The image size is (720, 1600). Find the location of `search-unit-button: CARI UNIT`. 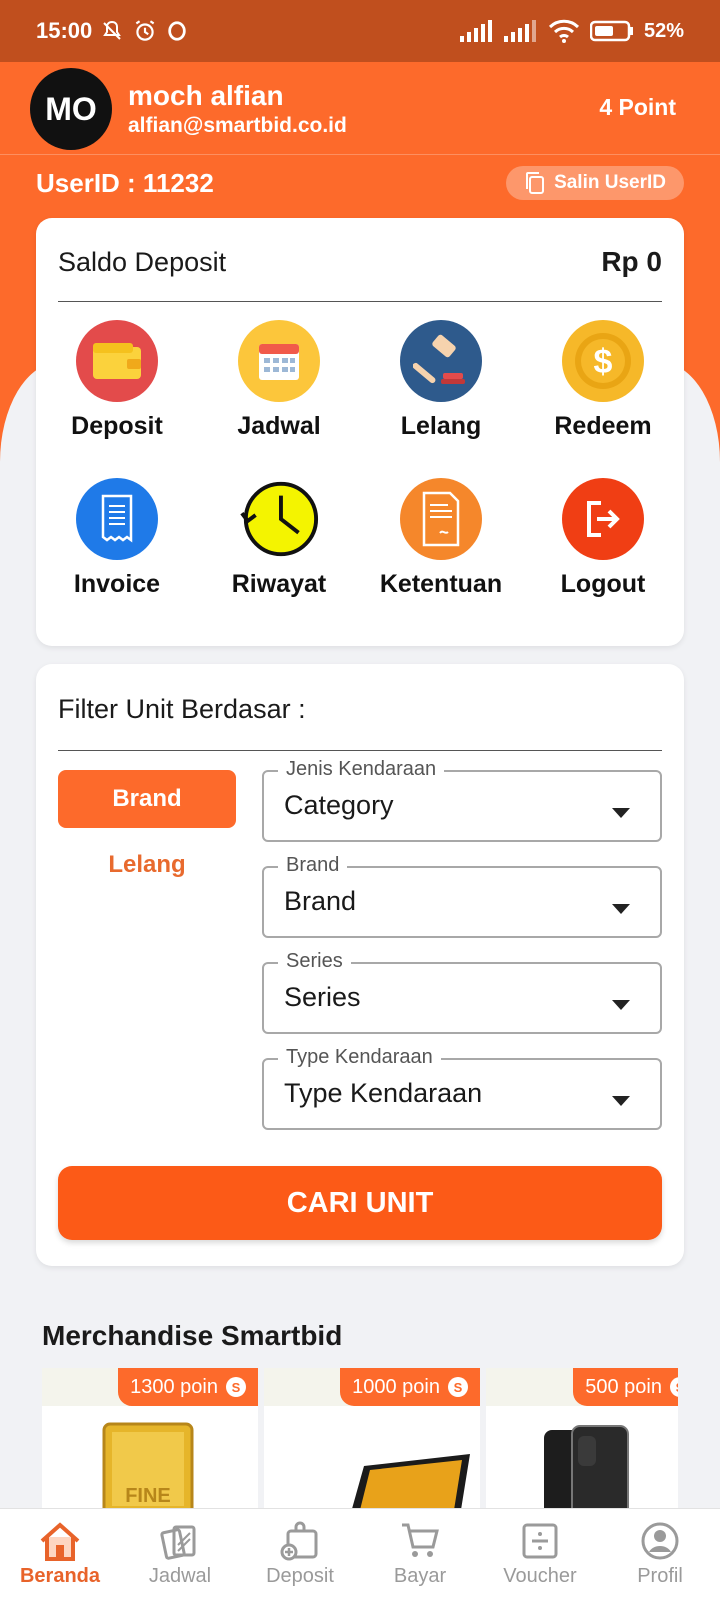

search-unit-button: CARI UNIT is located at coordinates (360, 1203).